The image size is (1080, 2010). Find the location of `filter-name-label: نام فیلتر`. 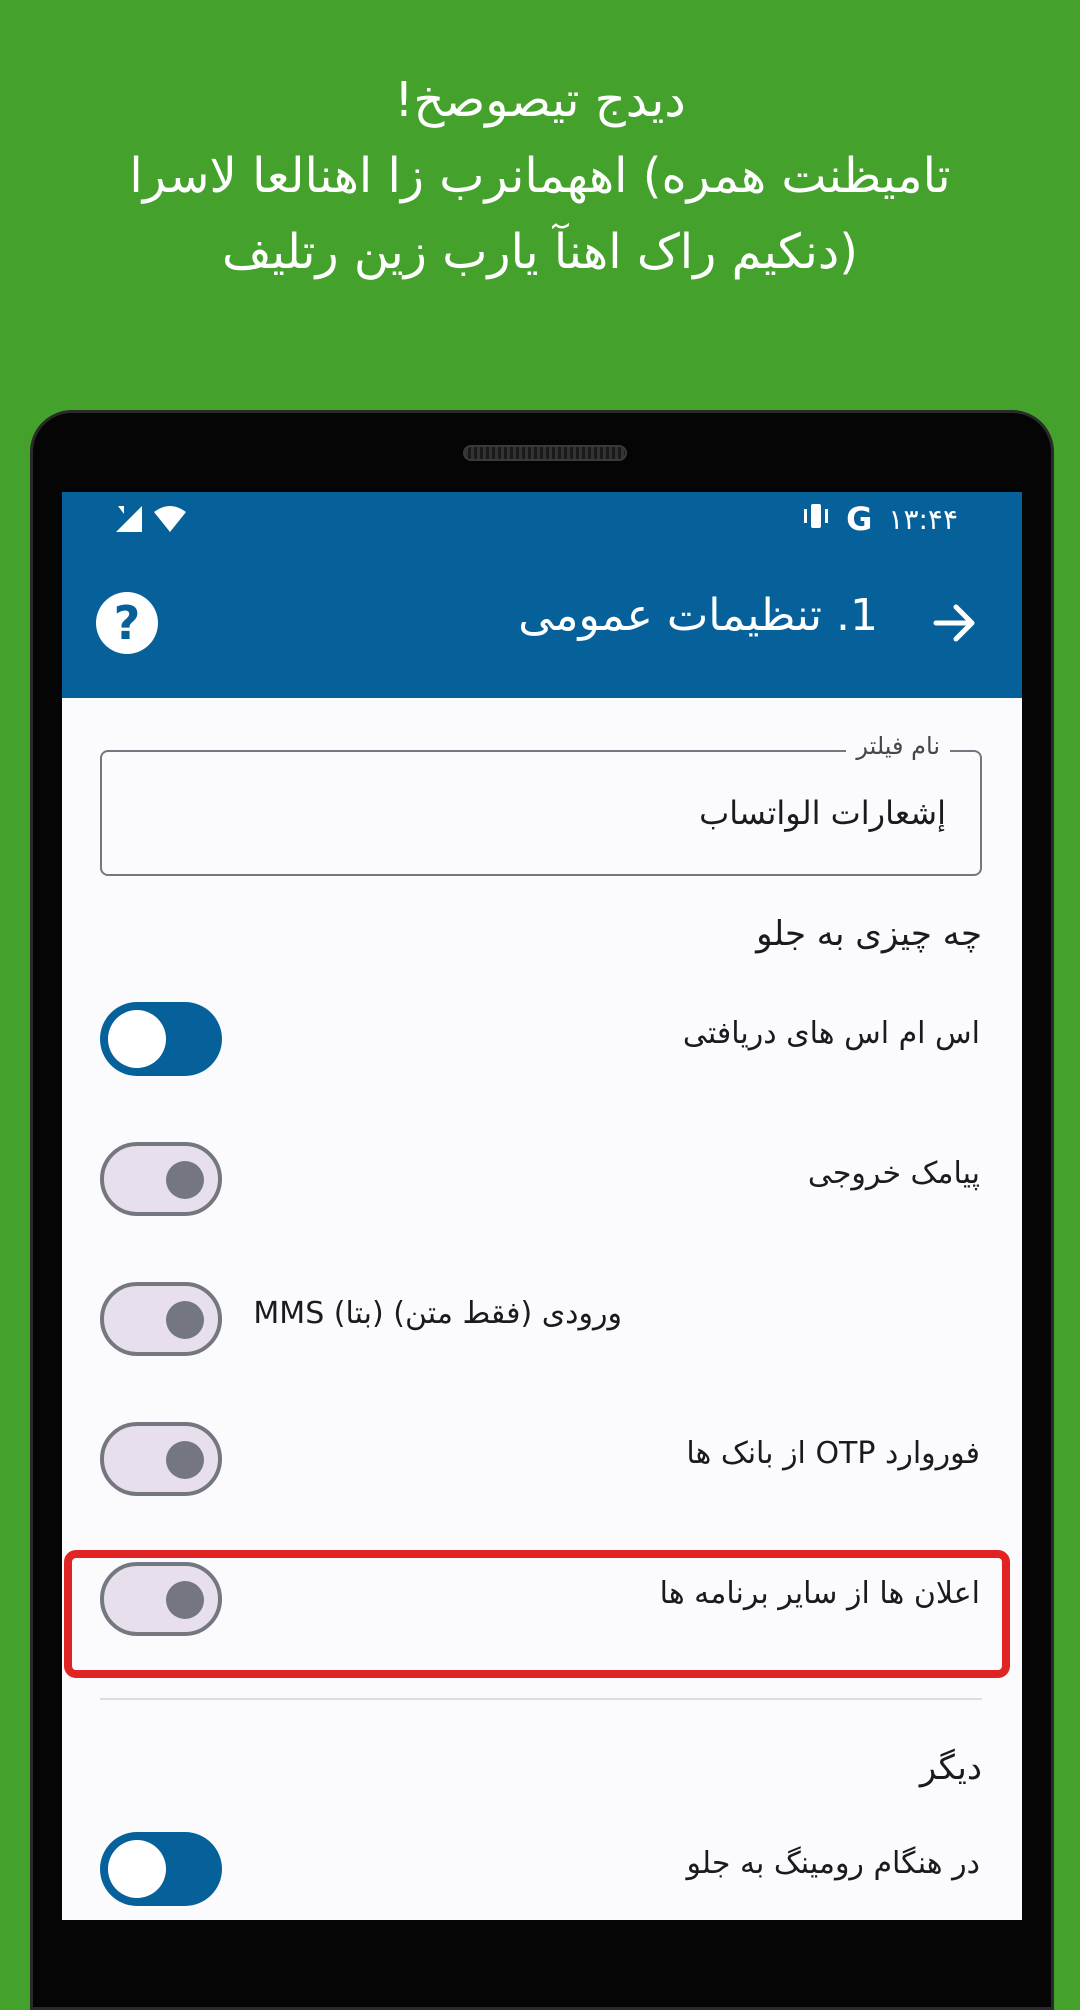

filter-name-label: نام فیلتر is located at coordinates (898, 746).